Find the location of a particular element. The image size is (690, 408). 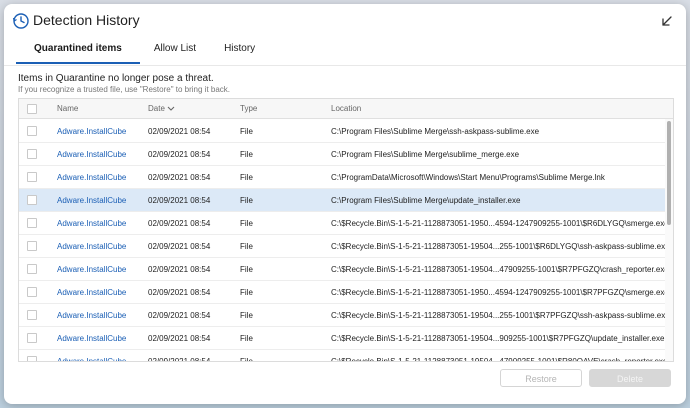

column-header-name: Name is located at coordinates (67, 108).